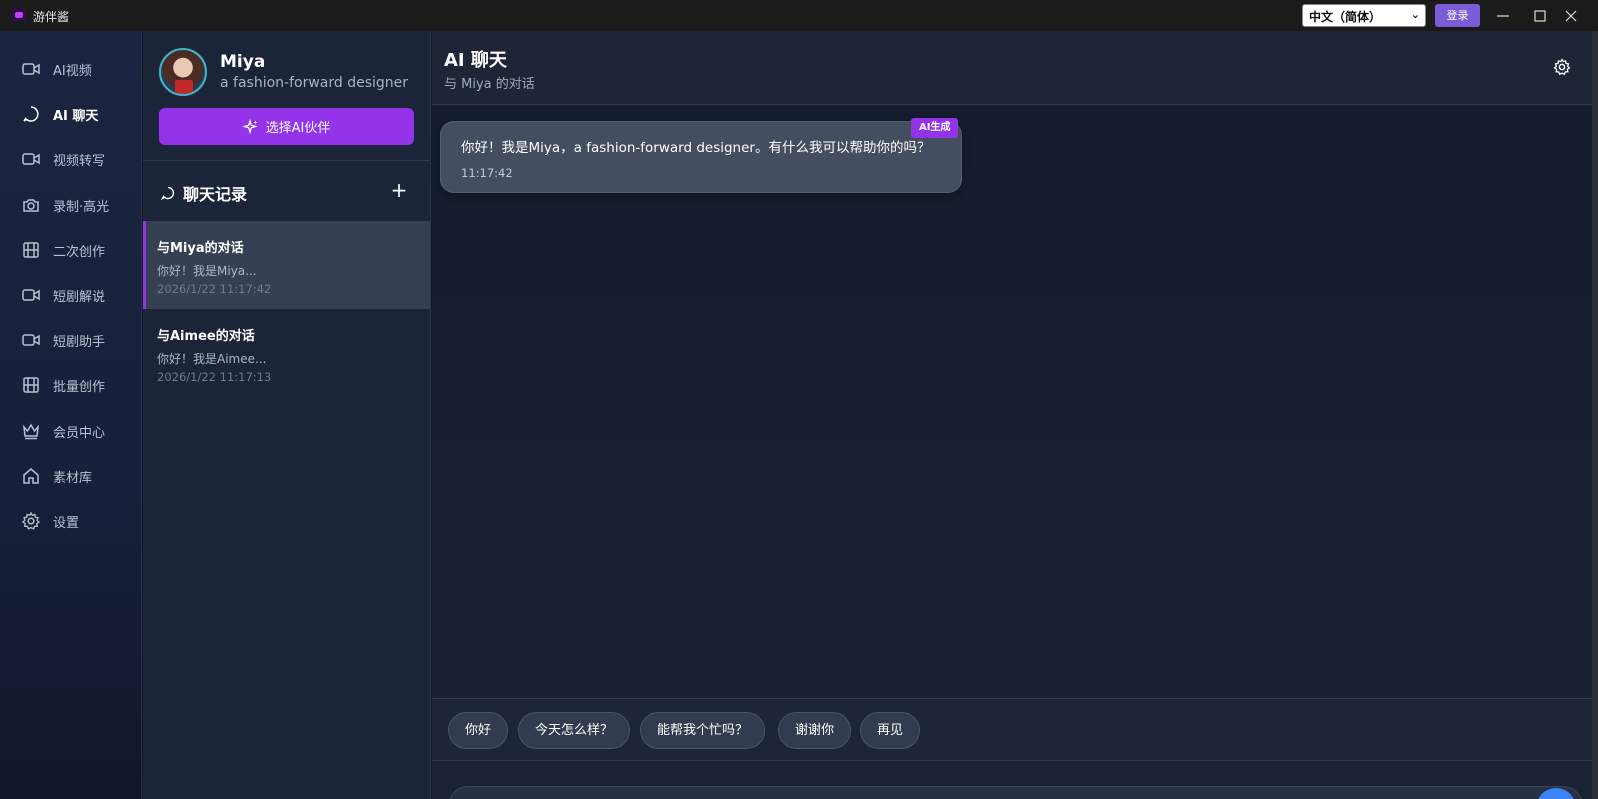  I want to click on choose-ai-partner-button: 选择AI伙伴, so click(286, 126).